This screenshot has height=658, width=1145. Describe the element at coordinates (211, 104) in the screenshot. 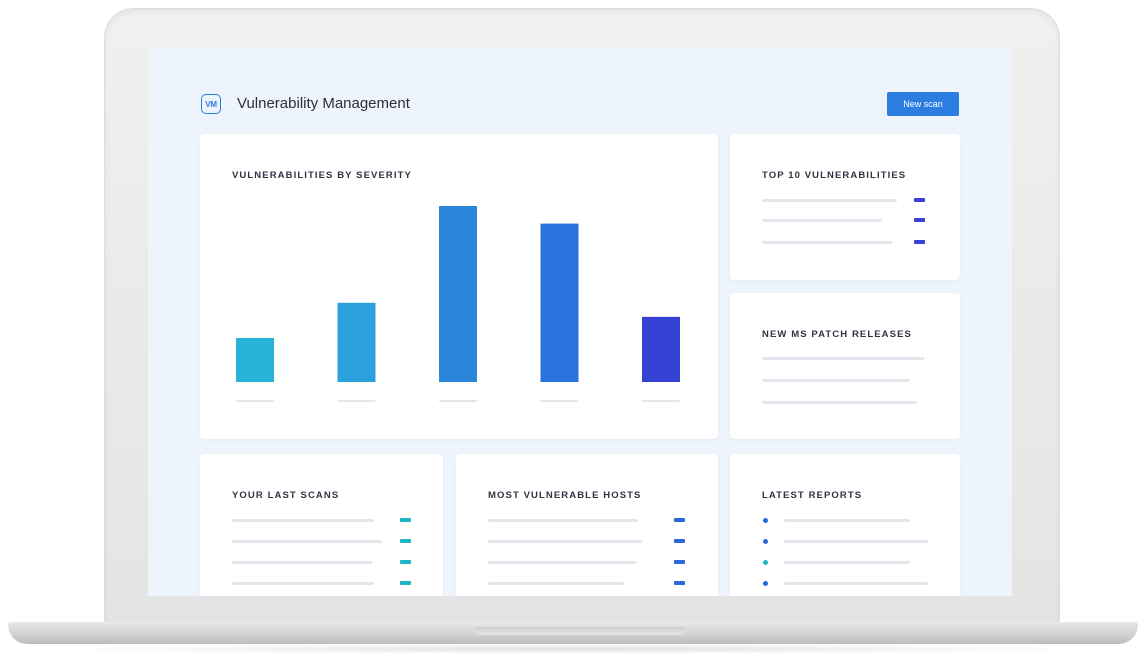

I see `vm-logo-icon: VM` at that location.